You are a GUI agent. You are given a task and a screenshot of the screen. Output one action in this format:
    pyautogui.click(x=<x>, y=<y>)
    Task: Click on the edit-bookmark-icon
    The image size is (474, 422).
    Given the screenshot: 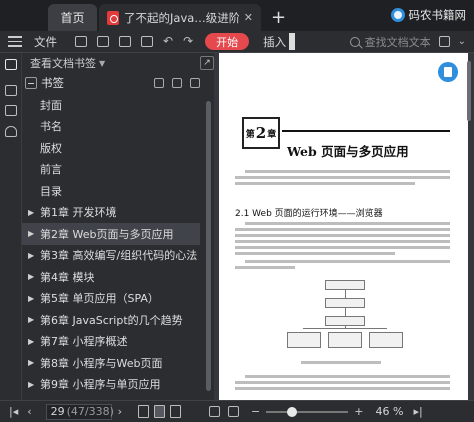 What is the action you would take?
    pyautogui.click(x=177, y=83)
    